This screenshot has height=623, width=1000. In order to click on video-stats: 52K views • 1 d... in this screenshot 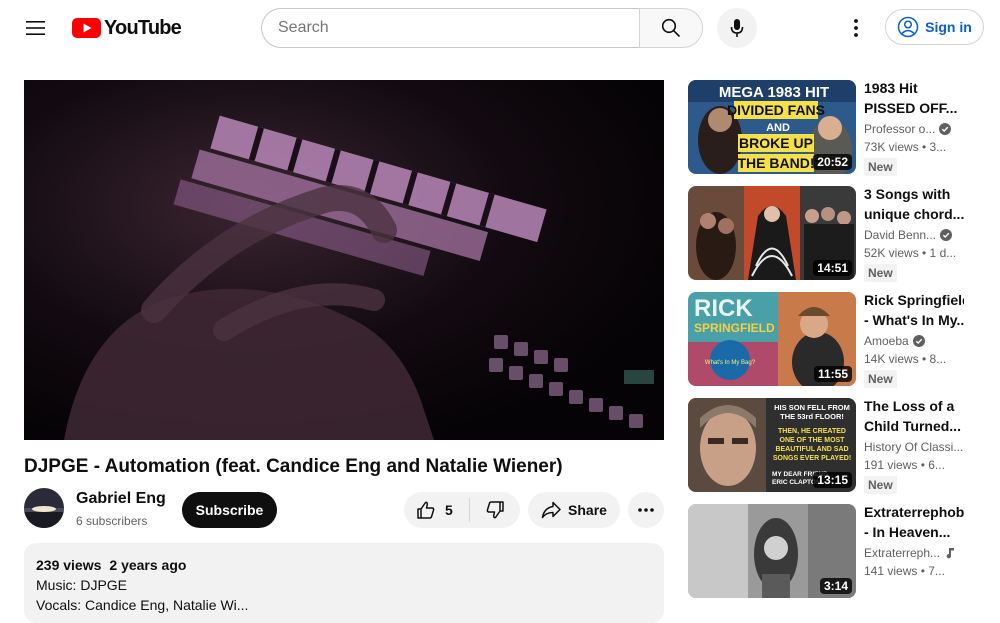, I will do `click(910, 253)`.